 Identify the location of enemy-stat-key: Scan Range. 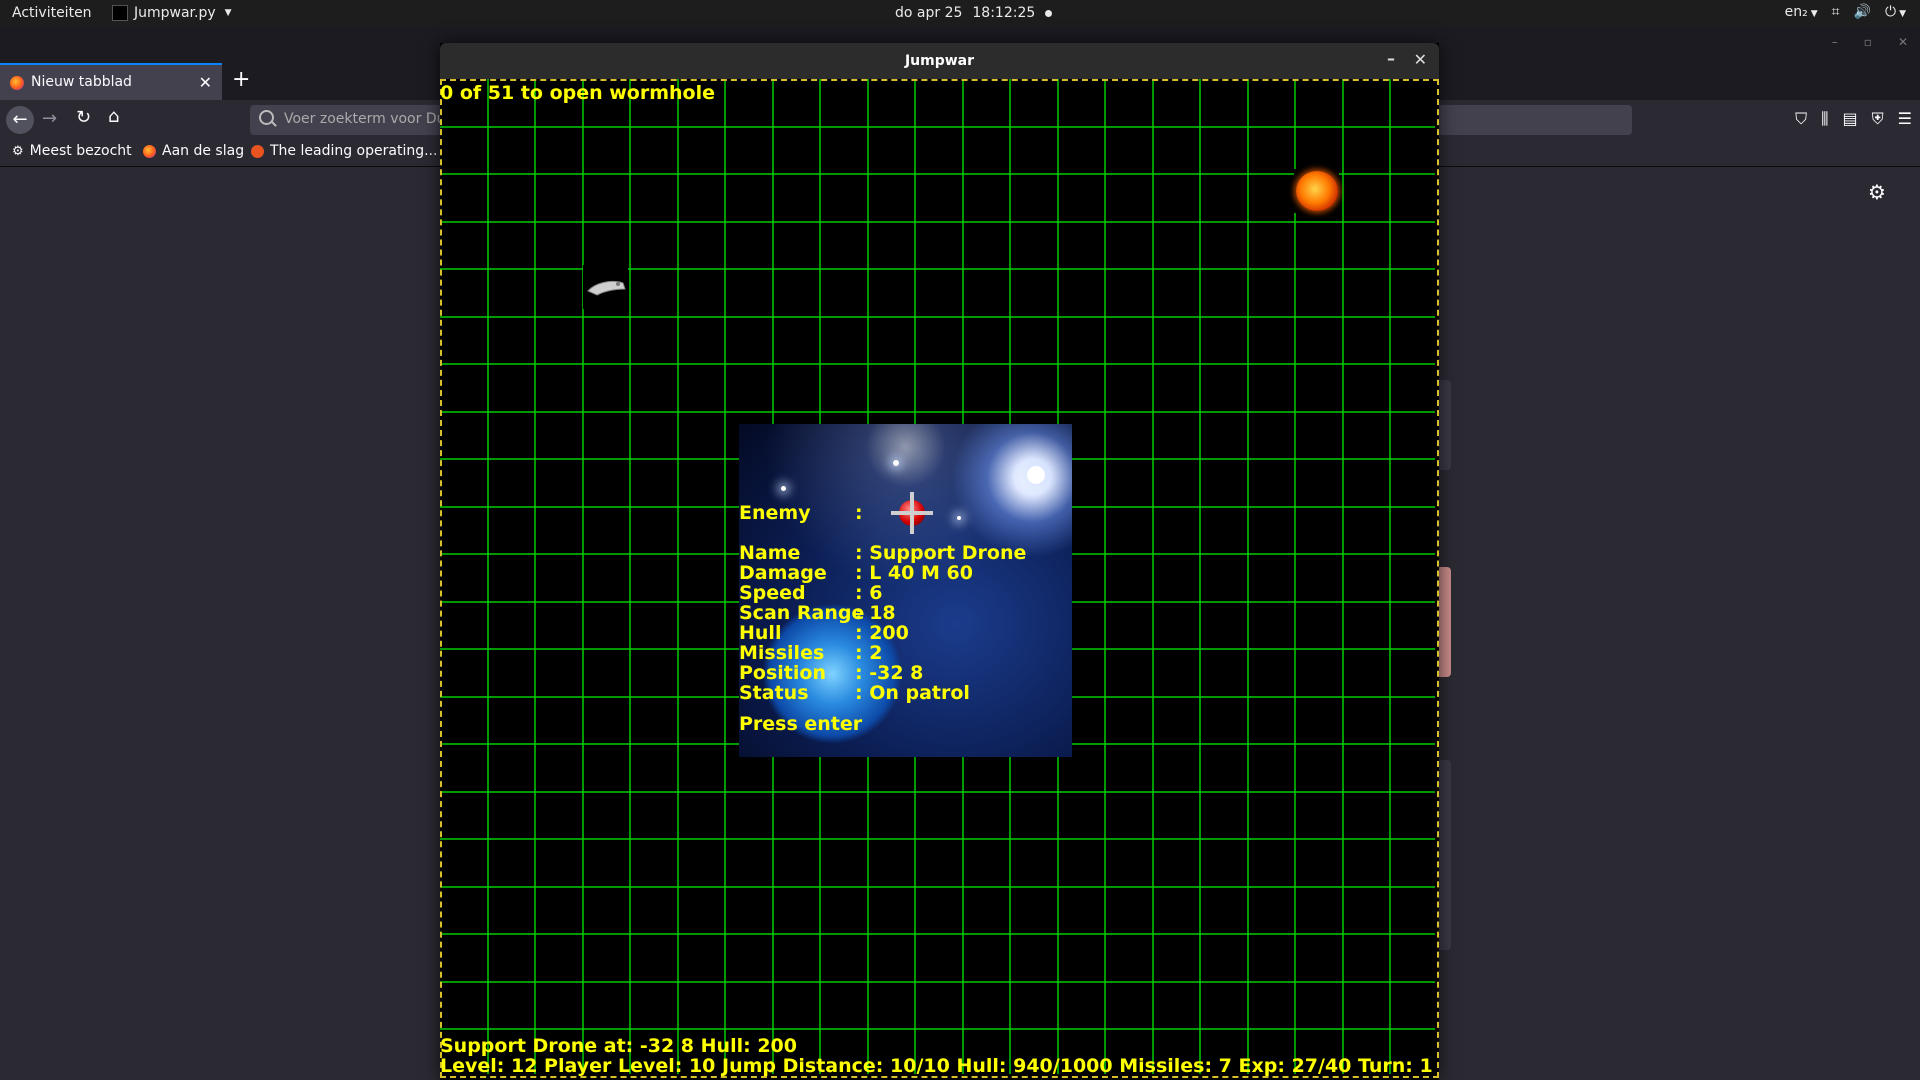
(802, 613).